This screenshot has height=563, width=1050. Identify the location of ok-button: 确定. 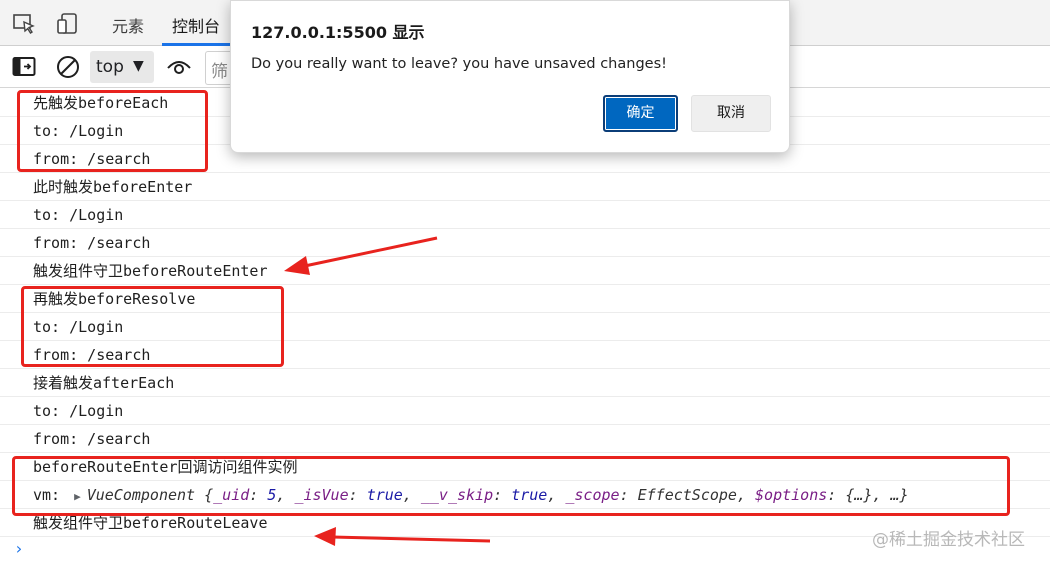
(640, 113).